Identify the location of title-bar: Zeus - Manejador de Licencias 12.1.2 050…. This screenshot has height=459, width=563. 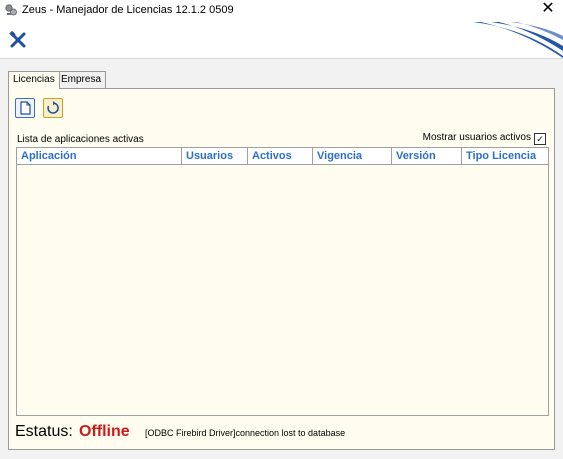
(281, 11).